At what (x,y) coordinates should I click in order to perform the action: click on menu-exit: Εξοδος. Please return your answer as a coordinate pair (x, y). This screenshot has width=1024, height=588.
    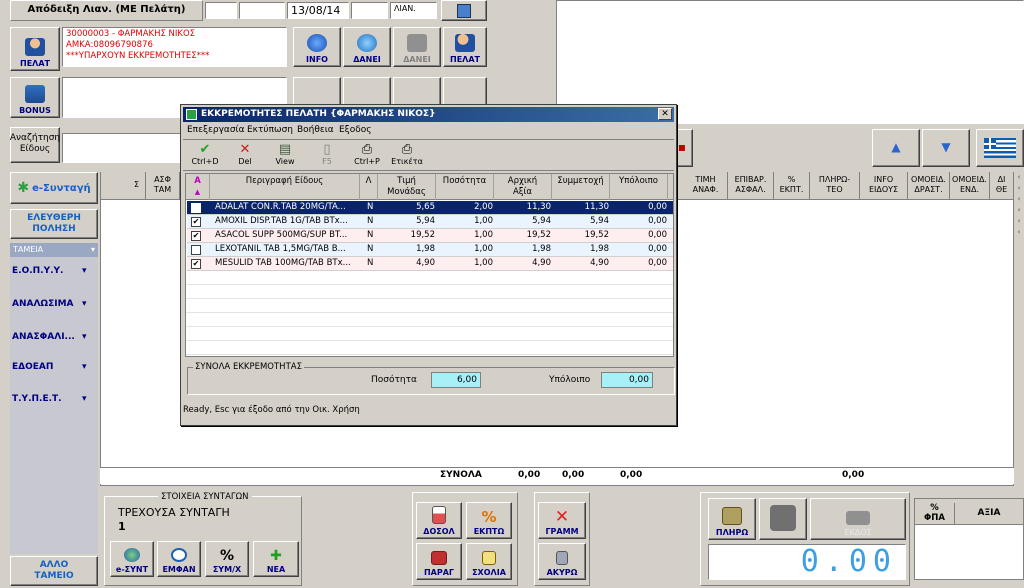
    Looking at the image, I should click on (355, 130).